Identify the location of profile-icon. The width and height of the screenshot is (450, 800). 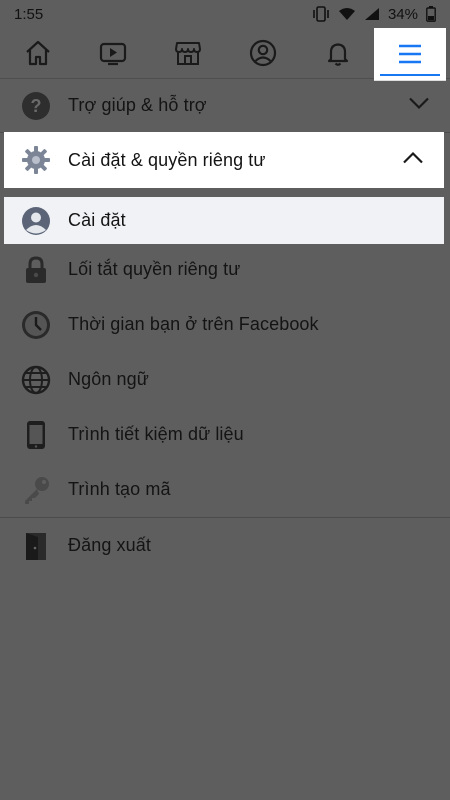
(262, 53).